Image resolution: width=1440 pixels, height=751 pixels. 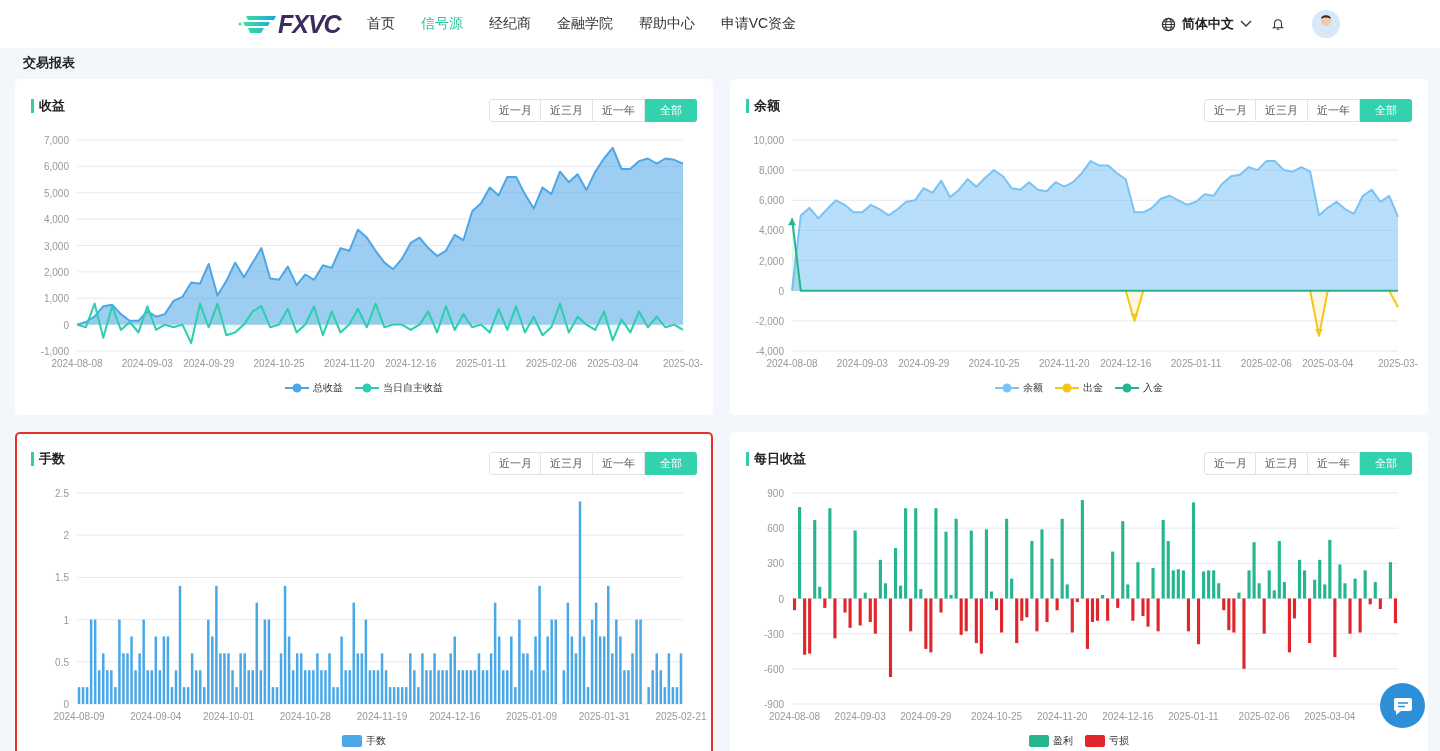 What do you see at coordinates (771, 171) in the screenshot?
I see `axis-label: 8,000` at bounding box center [771, 171].